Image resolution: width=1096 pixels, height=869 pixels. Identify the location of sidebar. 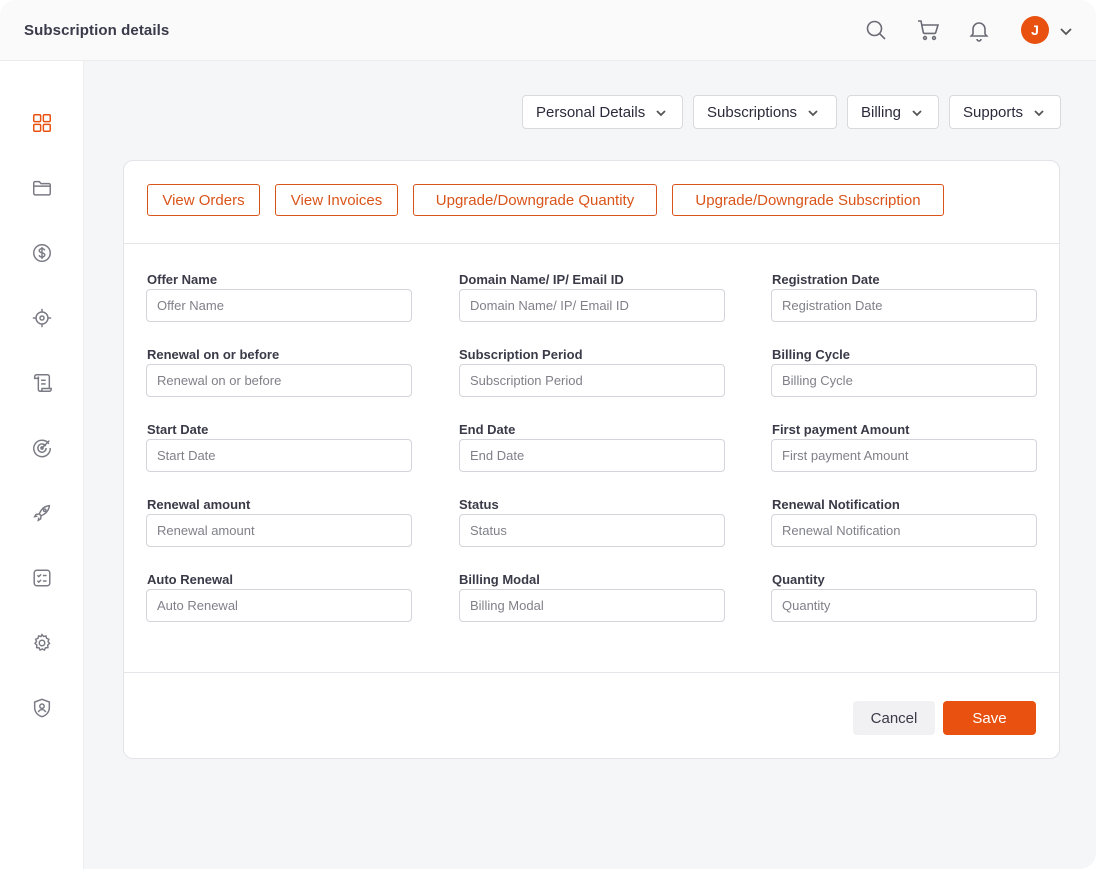
(42, 465).